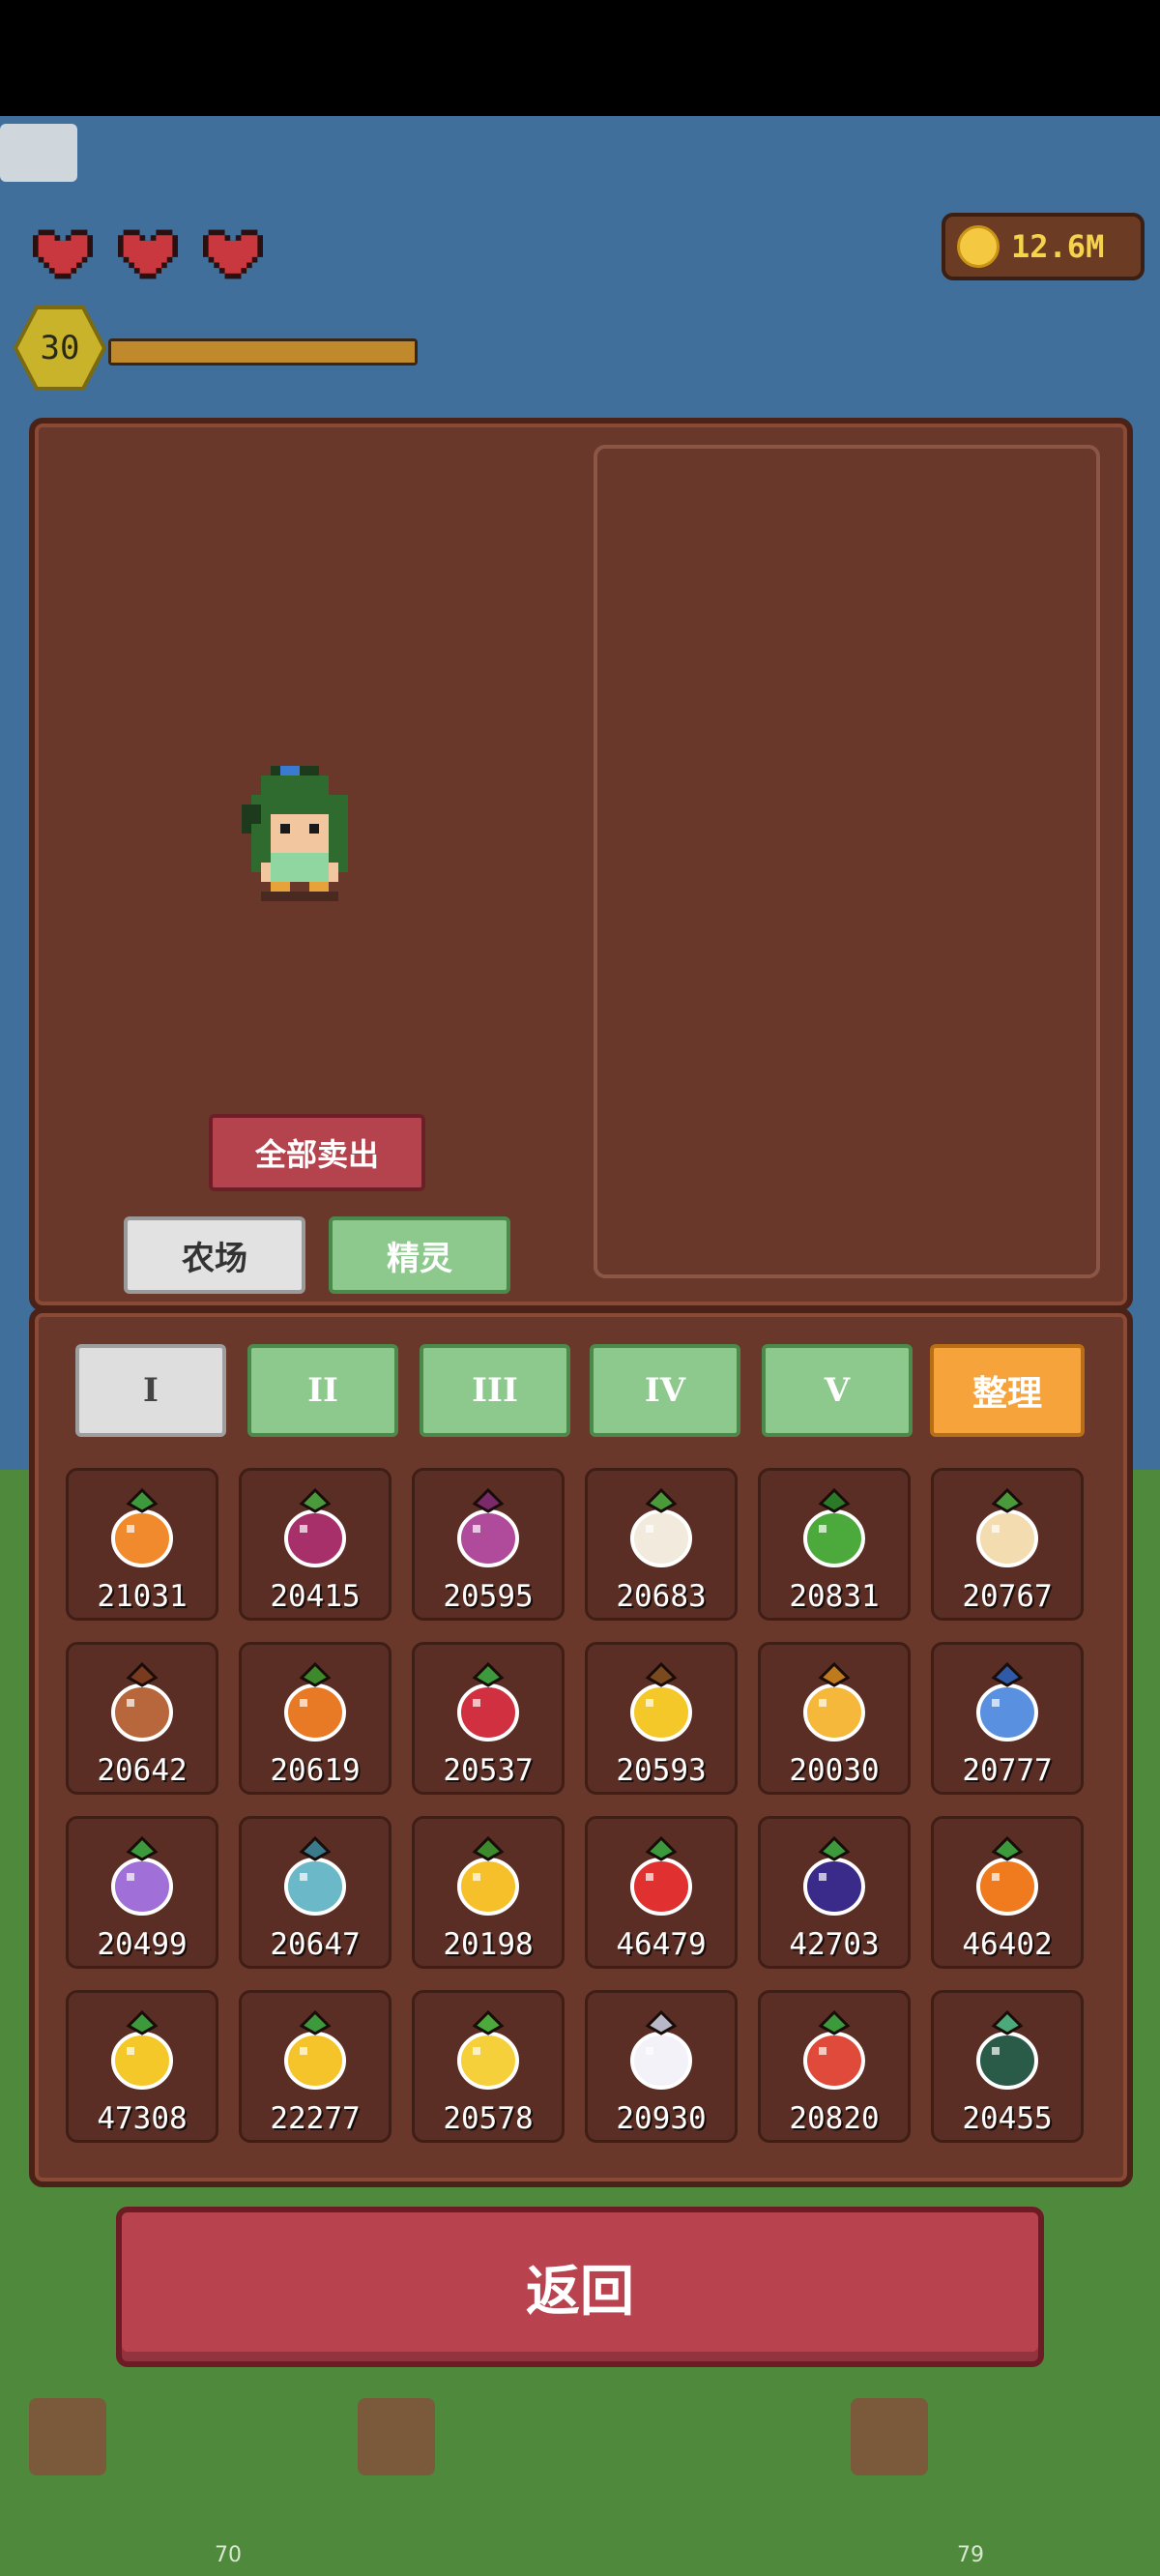  I want to click on health-hearts, so click(148, 254).